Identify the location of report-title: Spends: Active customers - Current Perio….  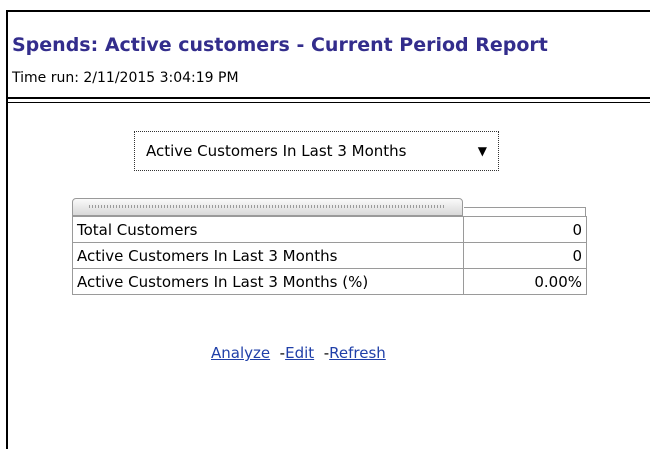
(280, 45).